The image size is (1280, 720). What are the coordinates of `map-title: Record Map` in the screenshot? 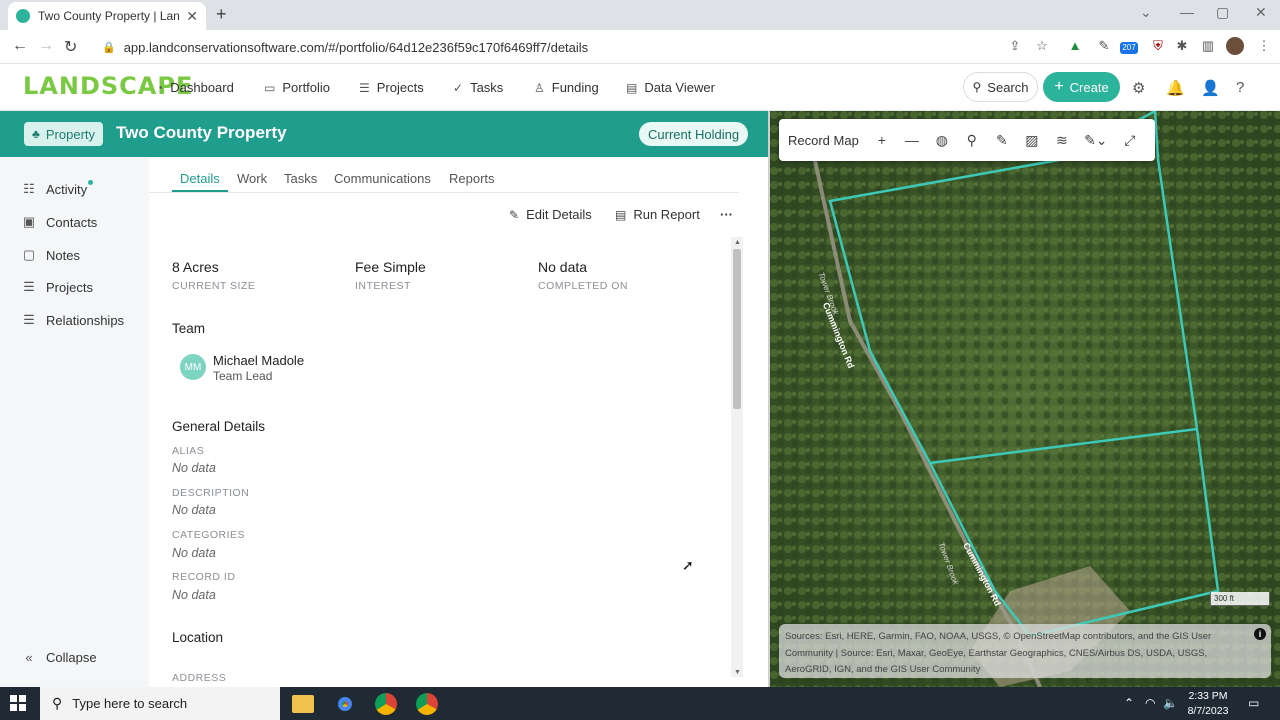 It's located at (823, 140).